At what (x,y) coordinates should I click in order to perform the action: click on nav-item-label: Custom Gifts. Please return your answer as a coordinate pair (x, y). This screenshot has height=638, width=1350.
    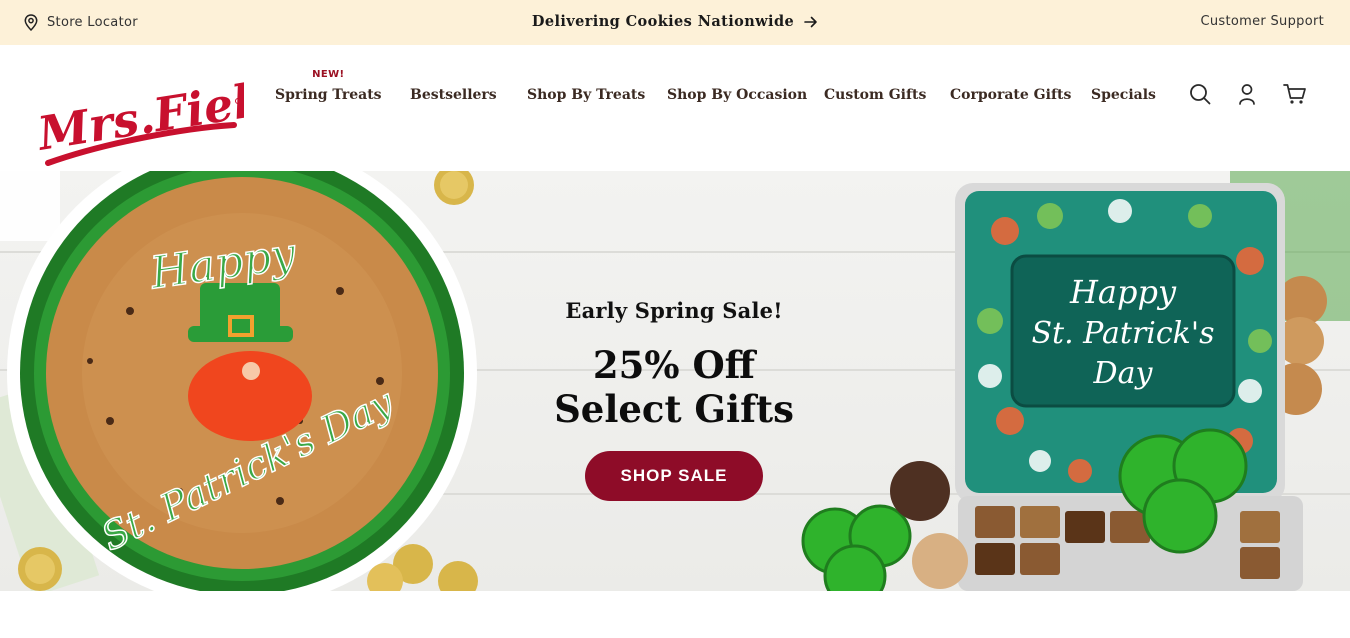
    Looking at the image, I should click on (875, 95).